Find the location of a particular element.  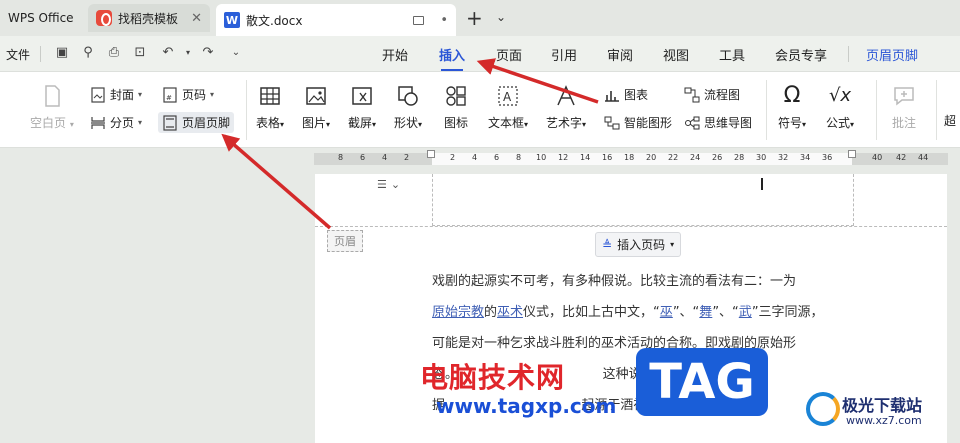

close-icon: ✕ is located at coordinates (196, 18).